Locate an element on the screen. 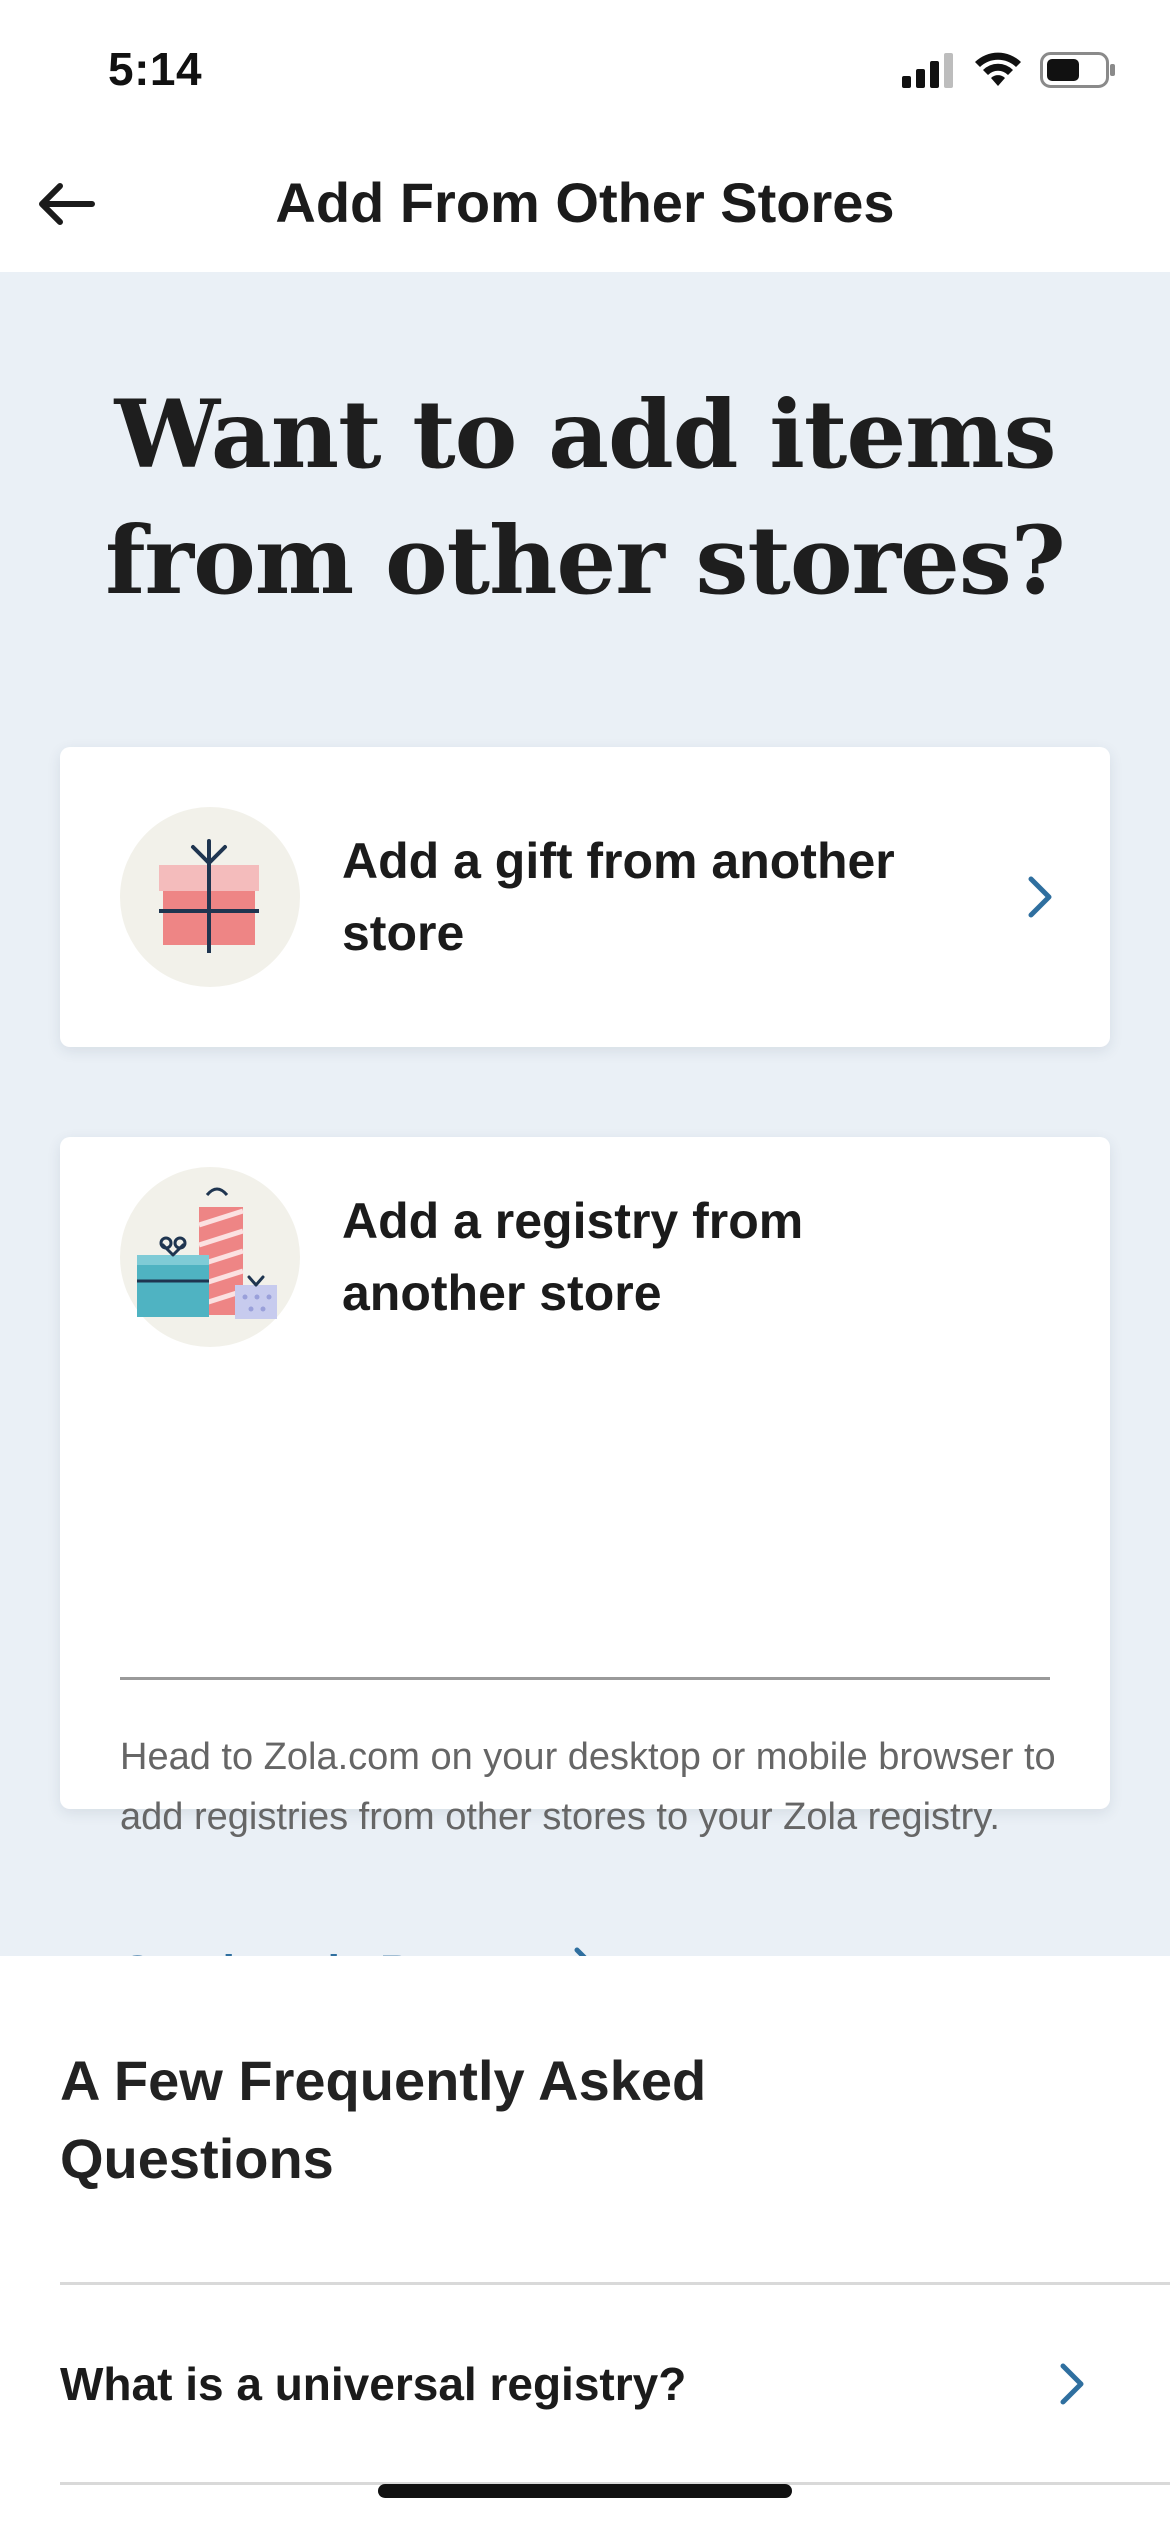  add-gift-card: Add a gift from another store is located at coordinates (585, 897).